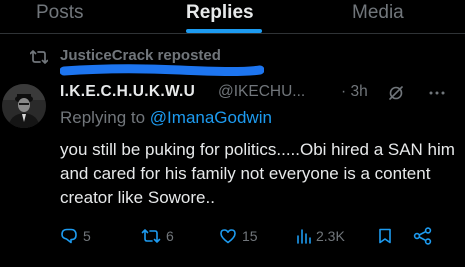  I want to click on heart-icon, so click(228, 236).